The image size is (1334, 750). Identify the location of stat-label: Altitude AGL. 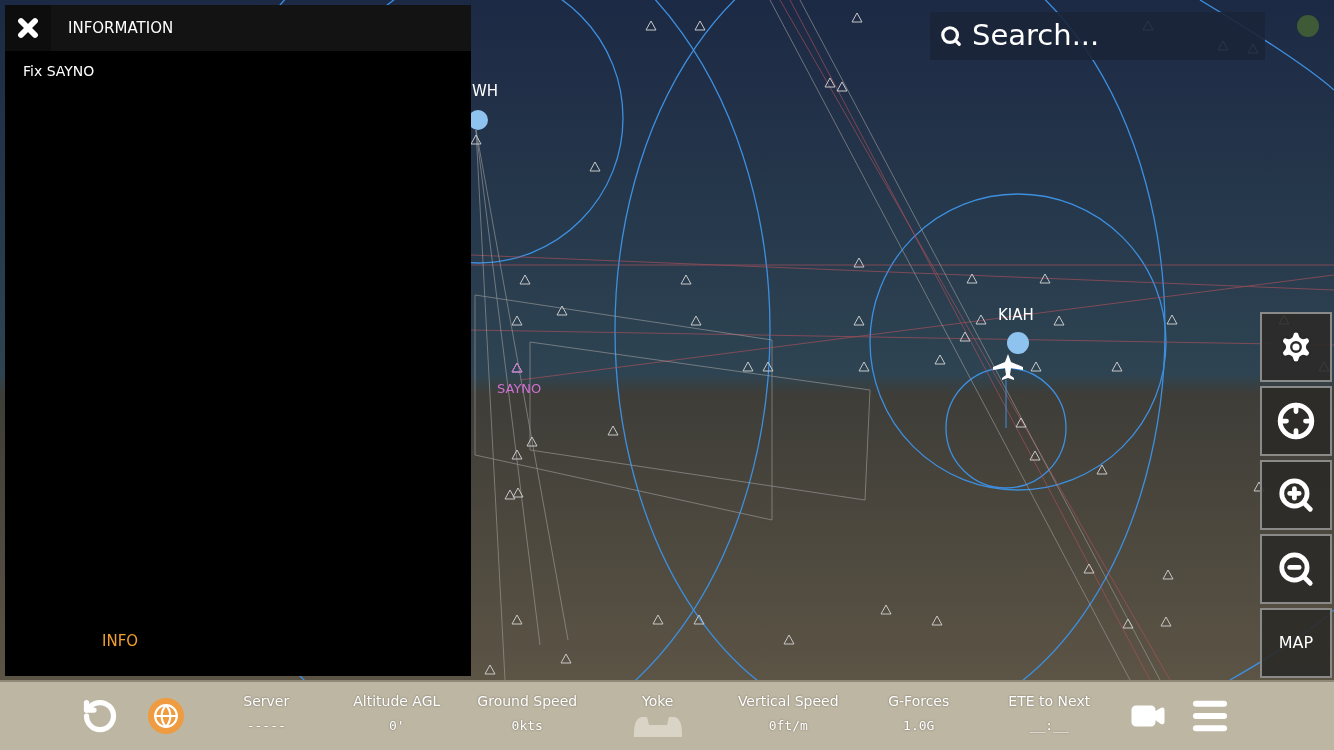
(397, 700).